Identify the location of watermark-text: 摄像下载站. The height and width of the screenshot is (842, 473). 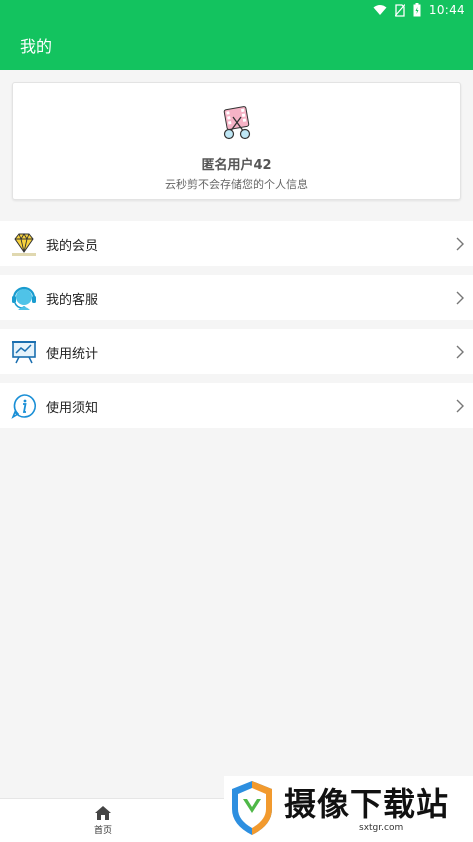
(367, 804).